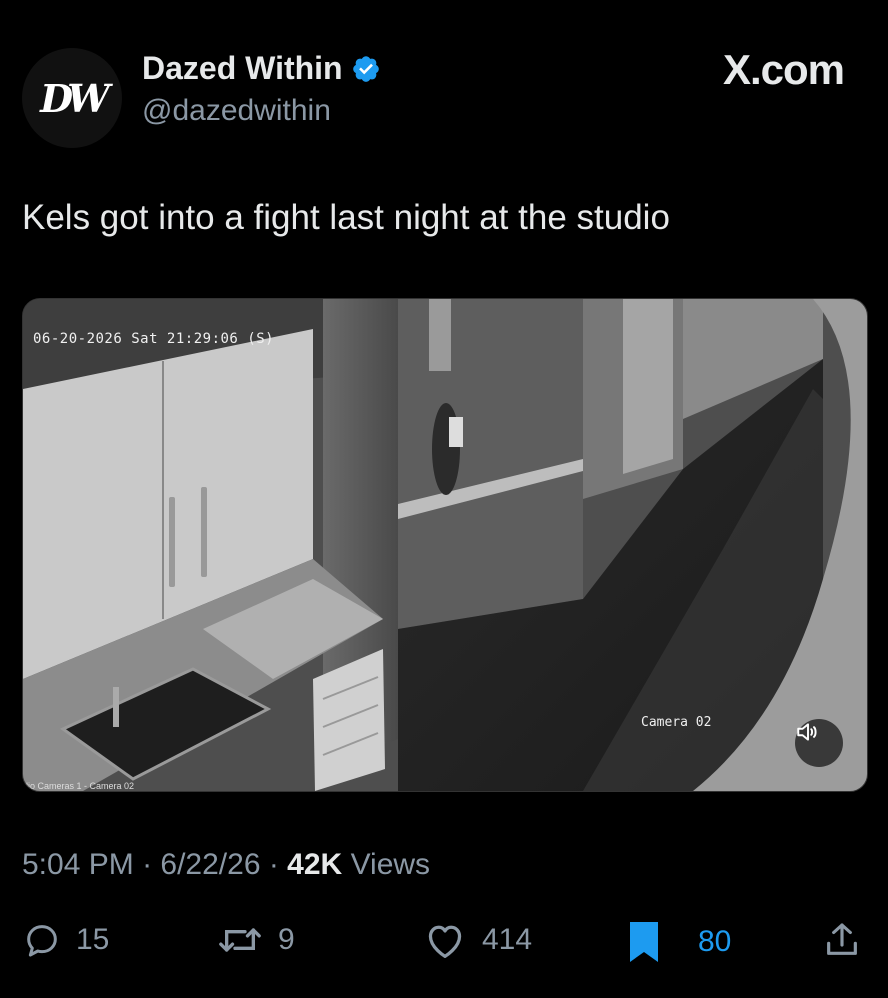 This screenshot has height=998, width=888. I want to click on views-count: 42K, so click(315, 864).